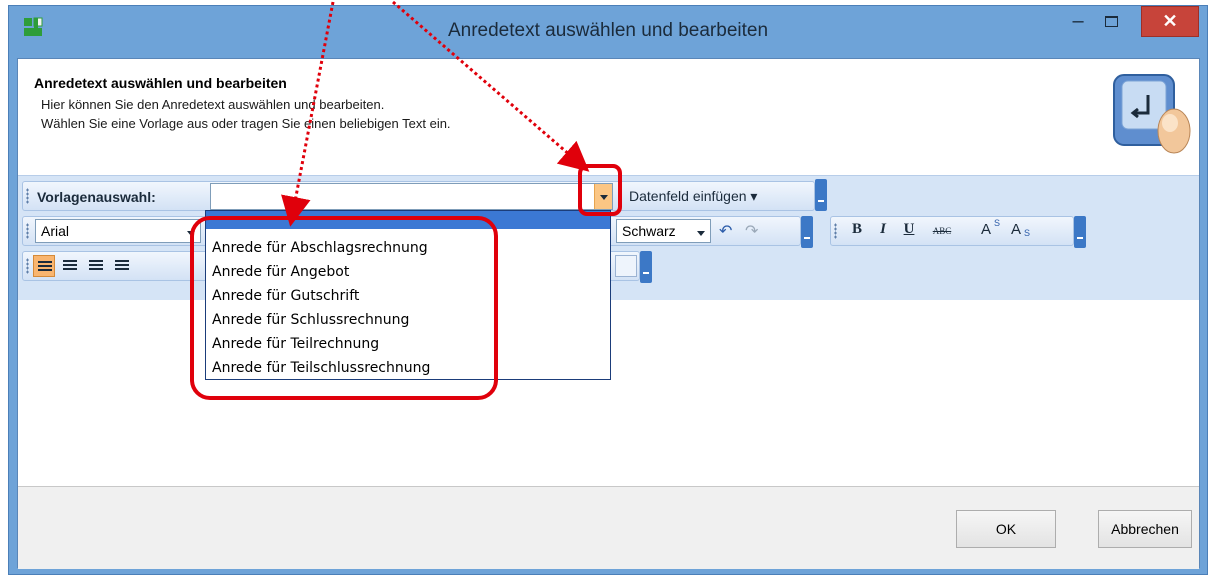 The image size is (1213, 580). I want to click on window-title: Anredetext auswählen und bearbeiten, so click(608, 30).